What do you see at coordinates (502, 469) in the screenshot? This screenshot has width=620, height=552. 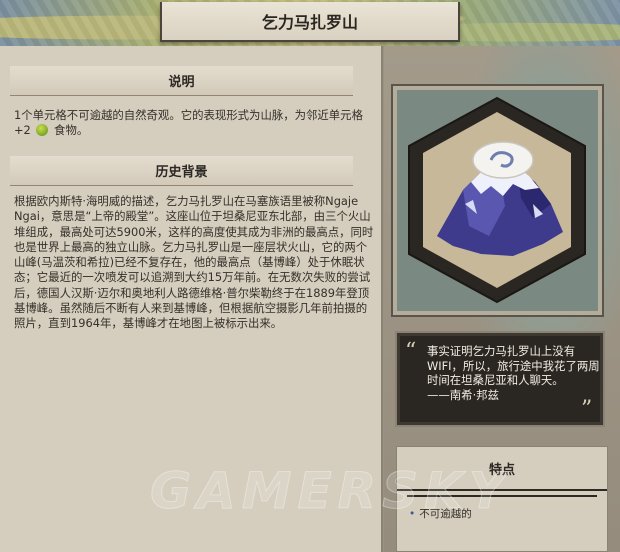 I see `traits-heading: 特点` at bounding box center [502, 469].